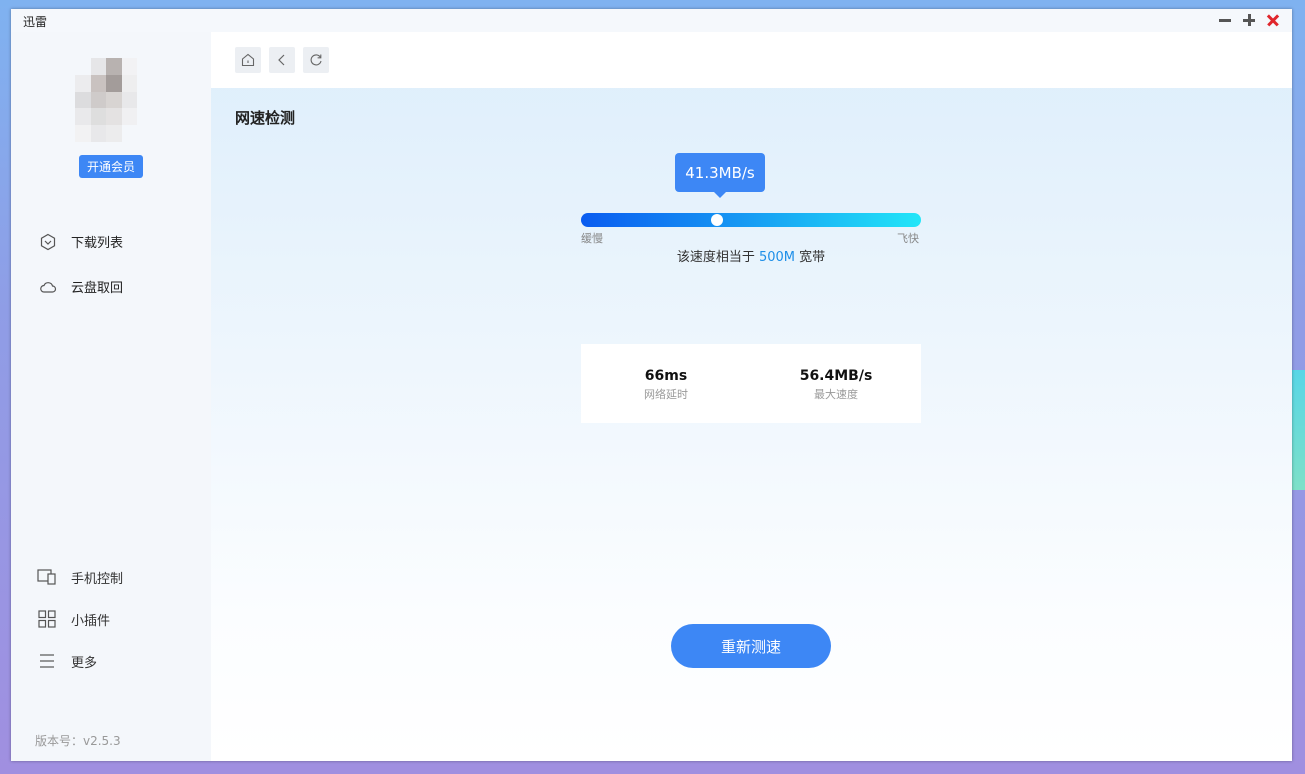  I want to click on sidebar-item-plugins: 小插件, so click(73, 619).